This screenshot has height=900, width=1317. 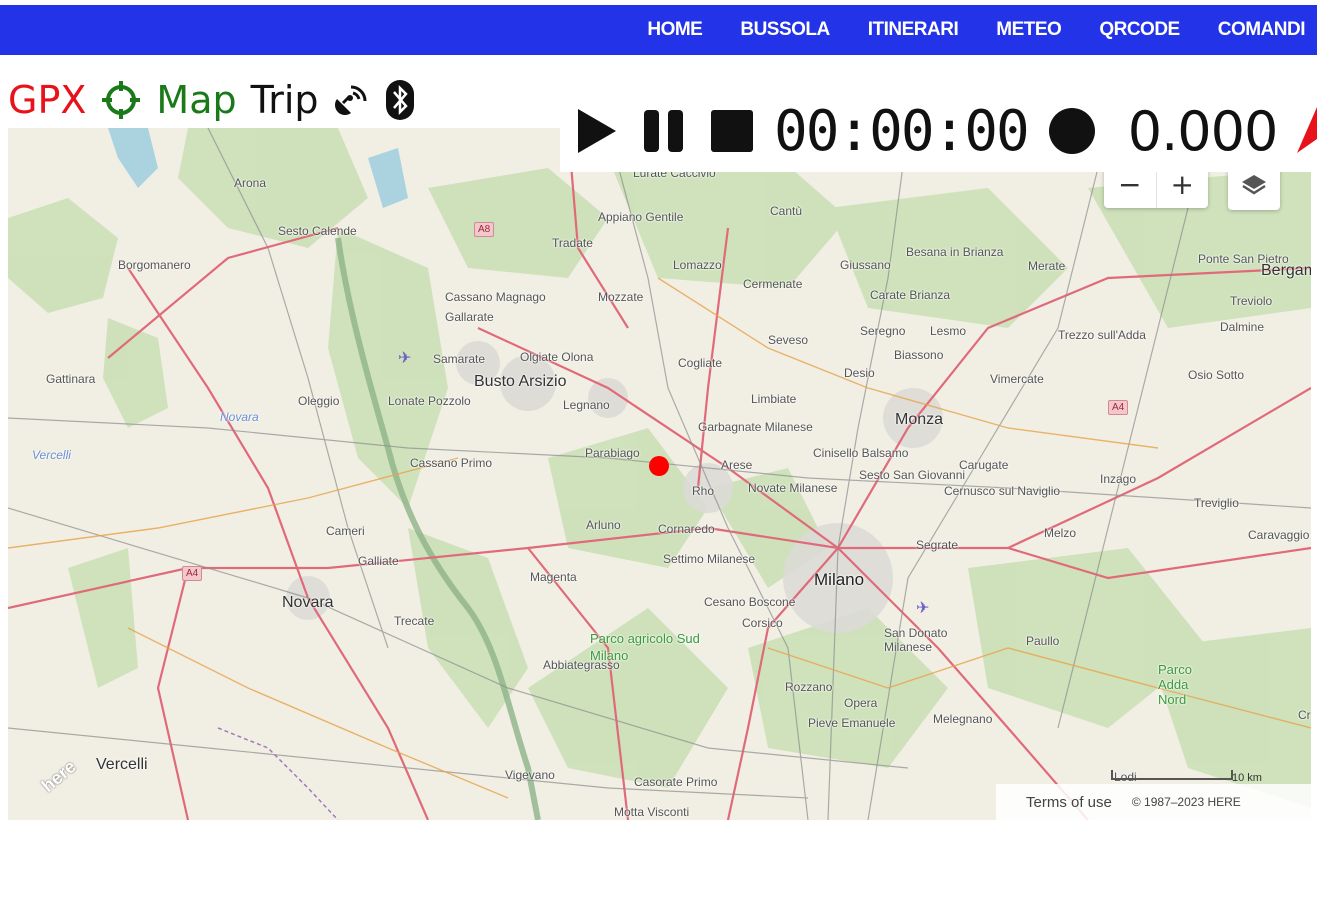 What do you see at coordinates (1175, 684) in the screenshot?
I see `map-label: Parco Adda Nord` at bounding box center [1175, 684].